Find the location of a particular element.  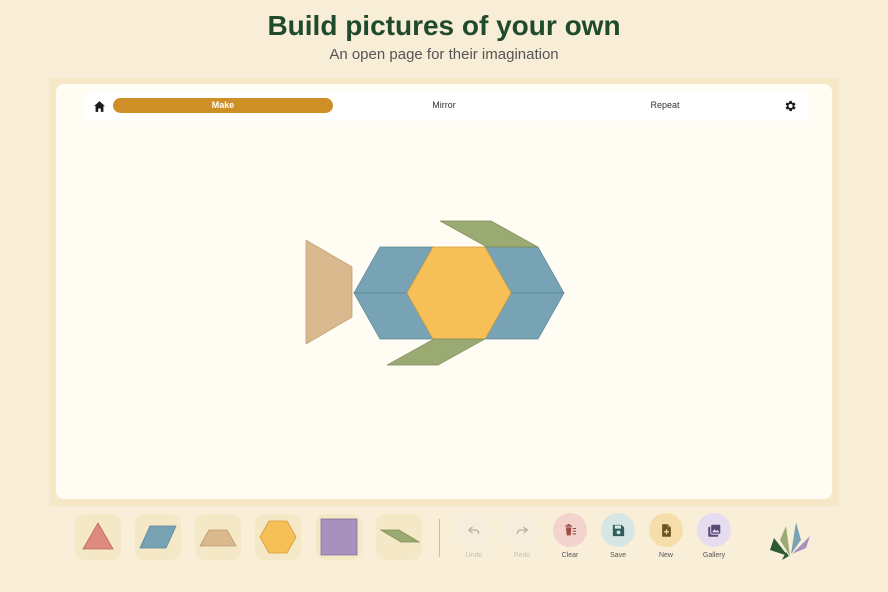

palette-rhombus-button is located at coordinates (158, 537).